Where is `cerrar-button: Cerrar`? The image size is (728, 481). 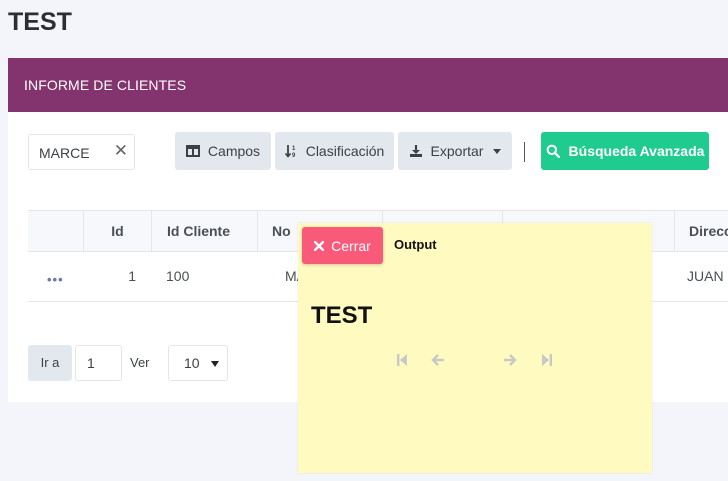 cerrar-button: Cerrar is located at coordinates (342, 245).